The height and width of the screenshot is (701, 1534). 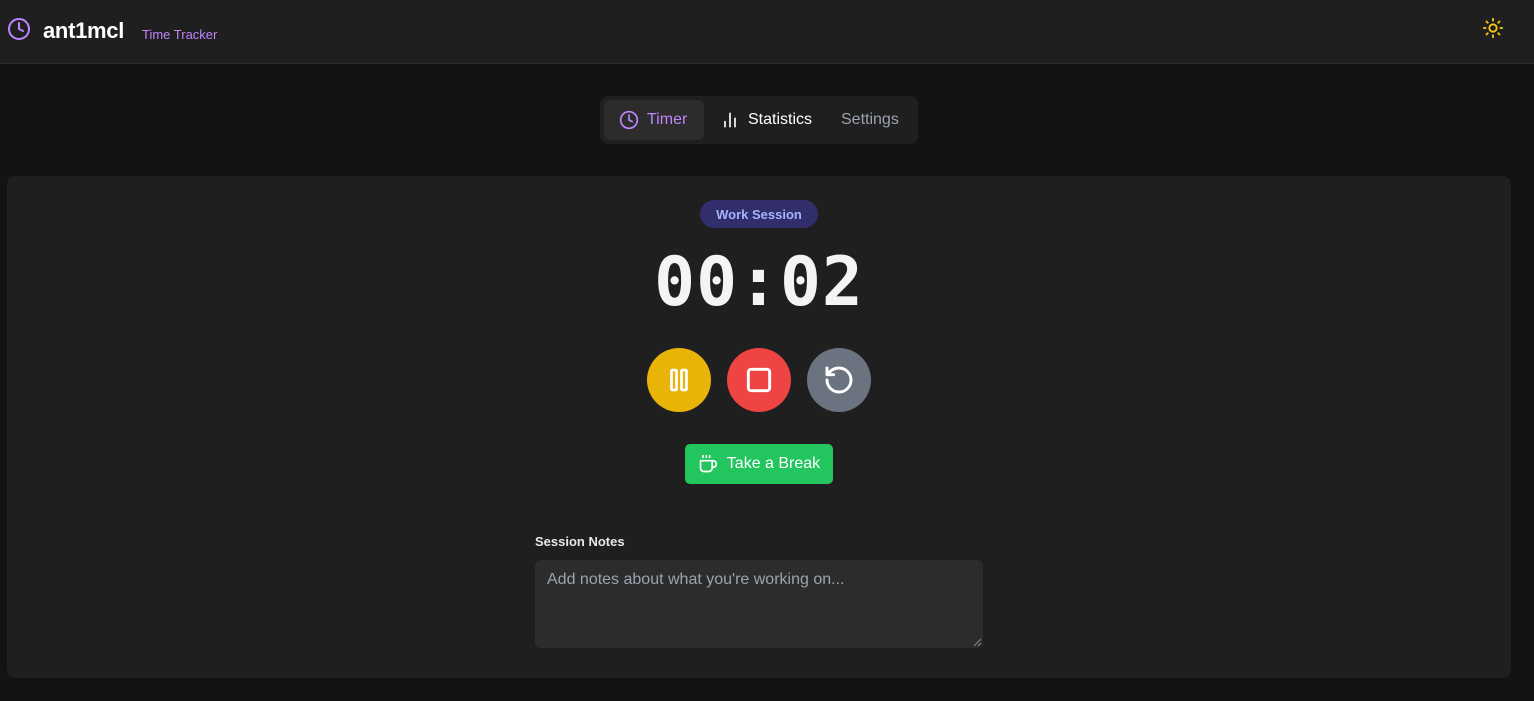 I want to click on take-break-button: Take a Break, so click(x=759, y=464).